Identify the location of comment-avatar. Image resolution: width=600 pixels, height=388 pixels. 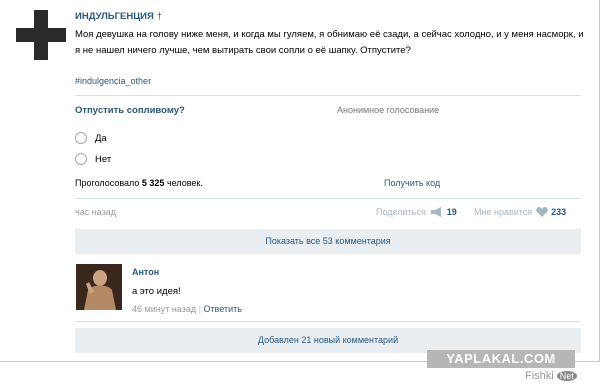
(99, 287).